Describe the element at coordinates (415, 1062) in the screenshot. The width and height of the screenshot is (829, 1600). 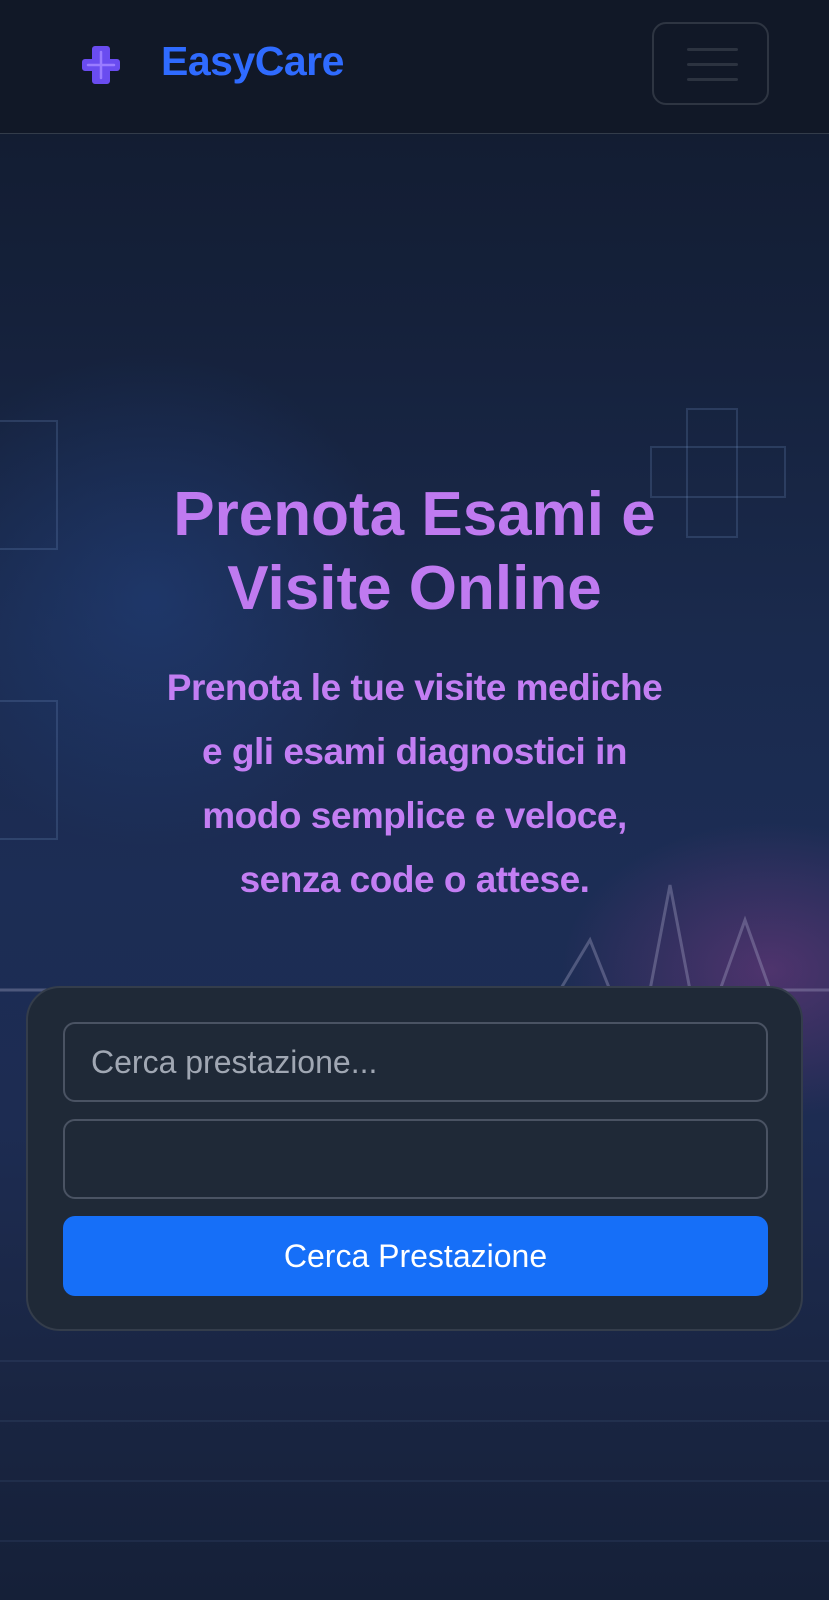
I see `service-search-input` at that location.